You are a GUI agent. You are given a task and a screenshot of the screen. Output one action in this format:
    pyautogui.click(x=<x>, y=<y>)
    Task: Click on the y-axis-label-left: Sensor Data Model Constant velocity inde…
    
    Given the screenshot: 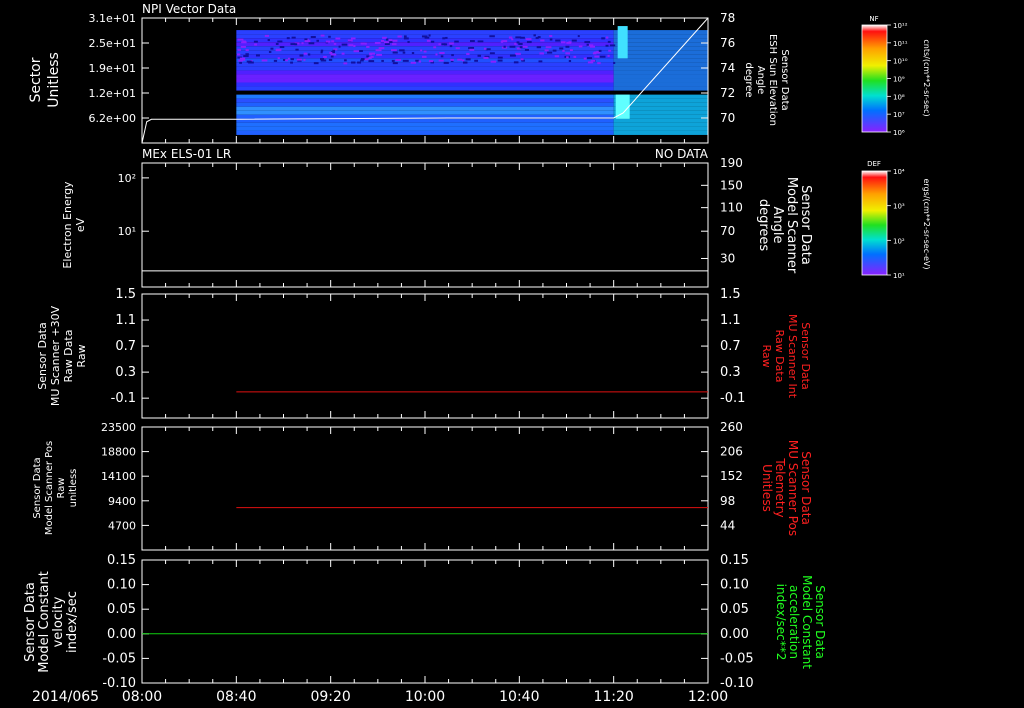 What is the action you would take?
    pyautogui.click(x=51, y=622)
    